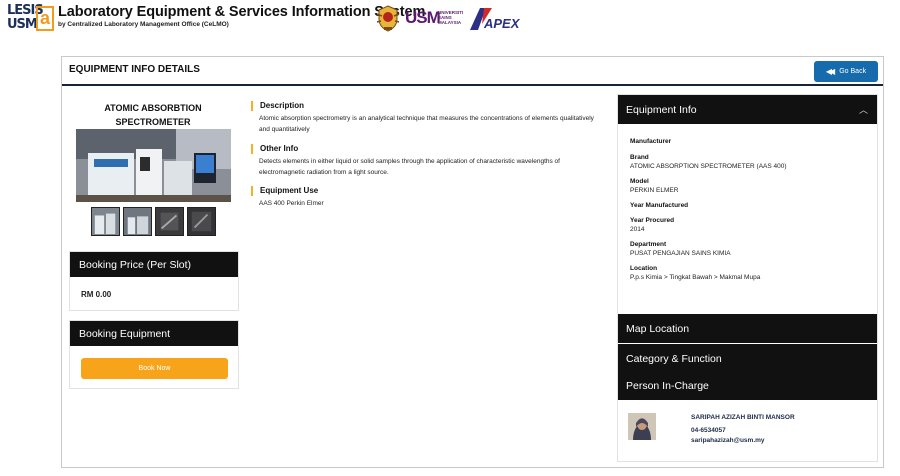 The image size is (900, 476). I want to click on book-now-button: Book Now, so click(154, 368).